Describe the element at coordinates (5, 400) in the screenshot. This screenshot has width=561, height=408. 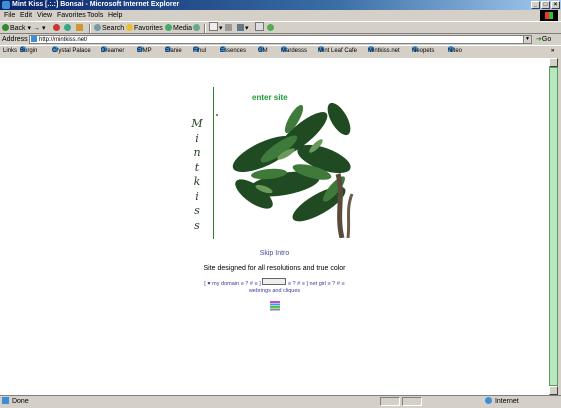
I see `page-done-icon` at that location.